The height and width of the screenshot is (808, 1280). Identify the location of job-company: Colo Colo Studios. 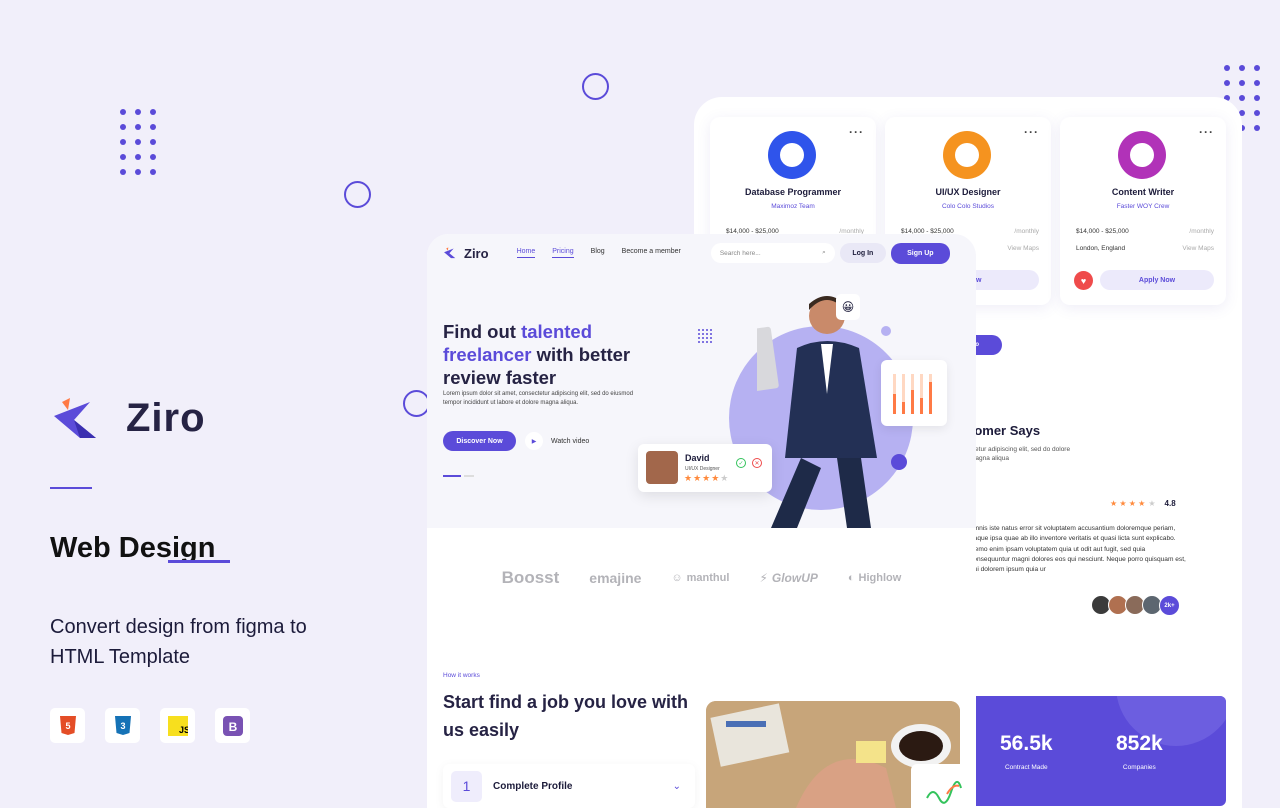
(968, 206).